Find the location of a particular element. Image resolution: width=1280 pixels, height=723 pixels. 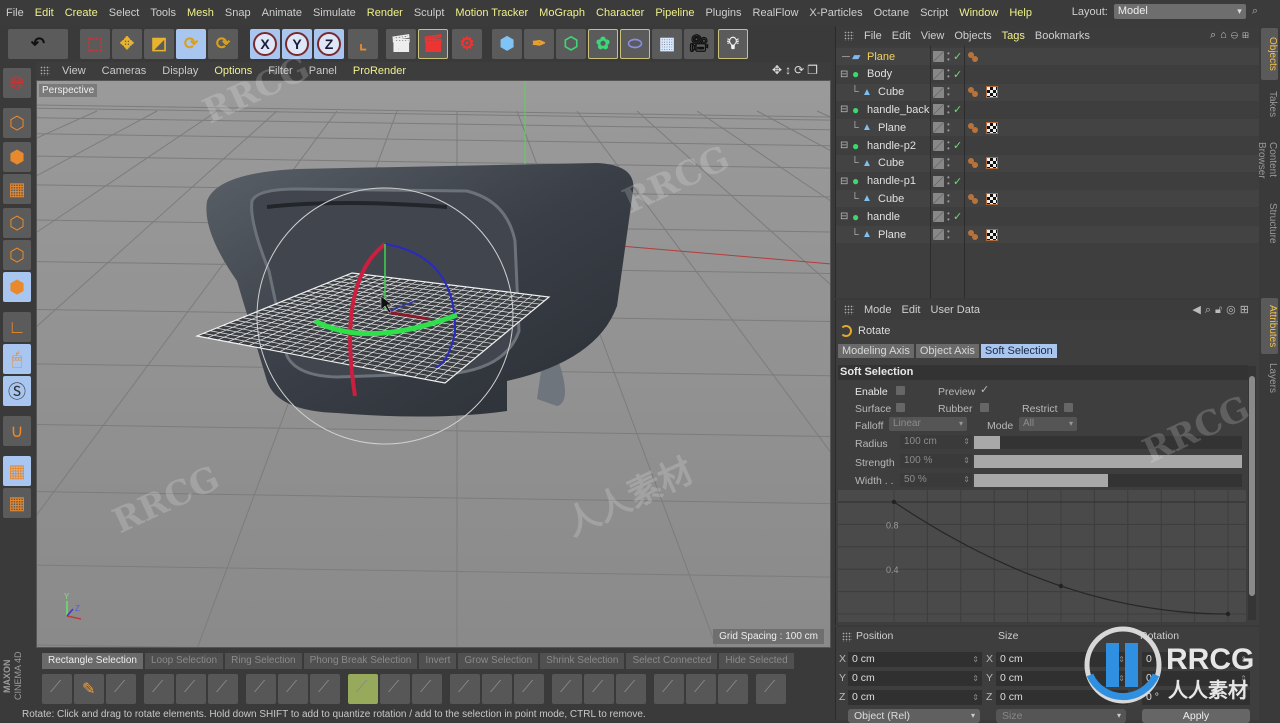

target-icon: ◎ is located at coordinates (1233, 310).